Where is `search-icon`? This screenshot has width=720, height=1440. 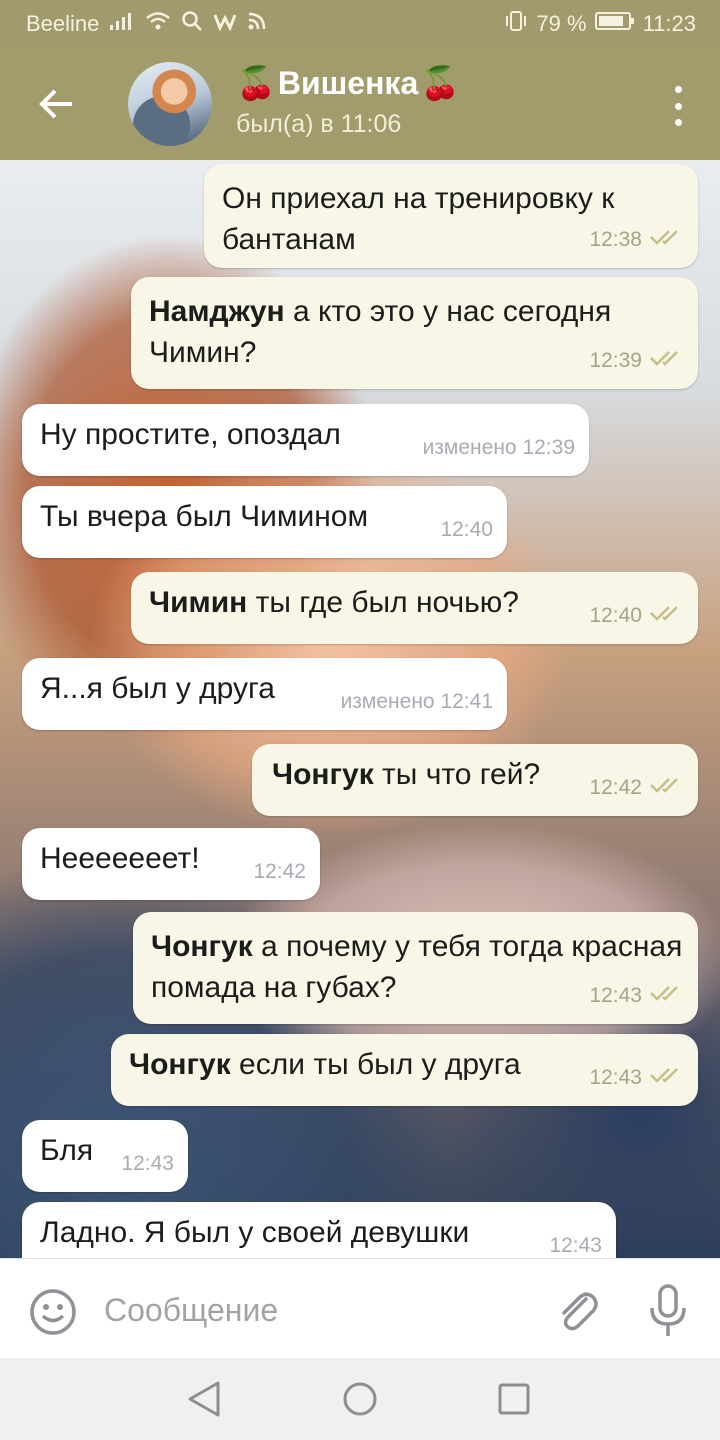 search-icon is located at coordinates (192, 24).